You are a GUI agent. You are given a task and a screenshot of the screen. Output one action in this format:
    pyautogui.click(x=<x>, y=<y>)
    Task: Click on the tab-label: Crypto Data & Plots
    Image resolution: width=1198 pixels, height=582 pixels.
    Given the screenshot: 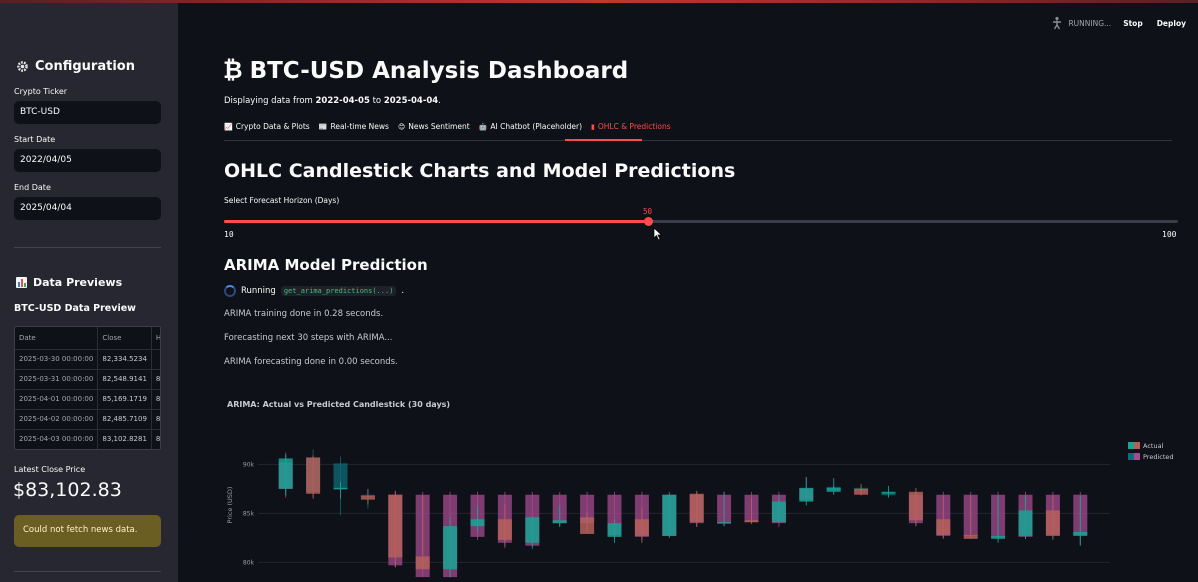 What is the action you would take?
    pyautogui.click(x=272, y=126)
    